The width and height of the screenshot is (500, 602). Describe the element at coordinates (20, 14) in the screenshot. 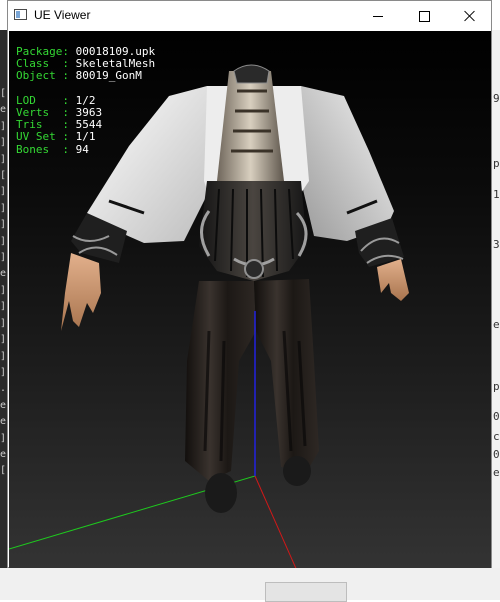

I see `app-window-icon` at that location.